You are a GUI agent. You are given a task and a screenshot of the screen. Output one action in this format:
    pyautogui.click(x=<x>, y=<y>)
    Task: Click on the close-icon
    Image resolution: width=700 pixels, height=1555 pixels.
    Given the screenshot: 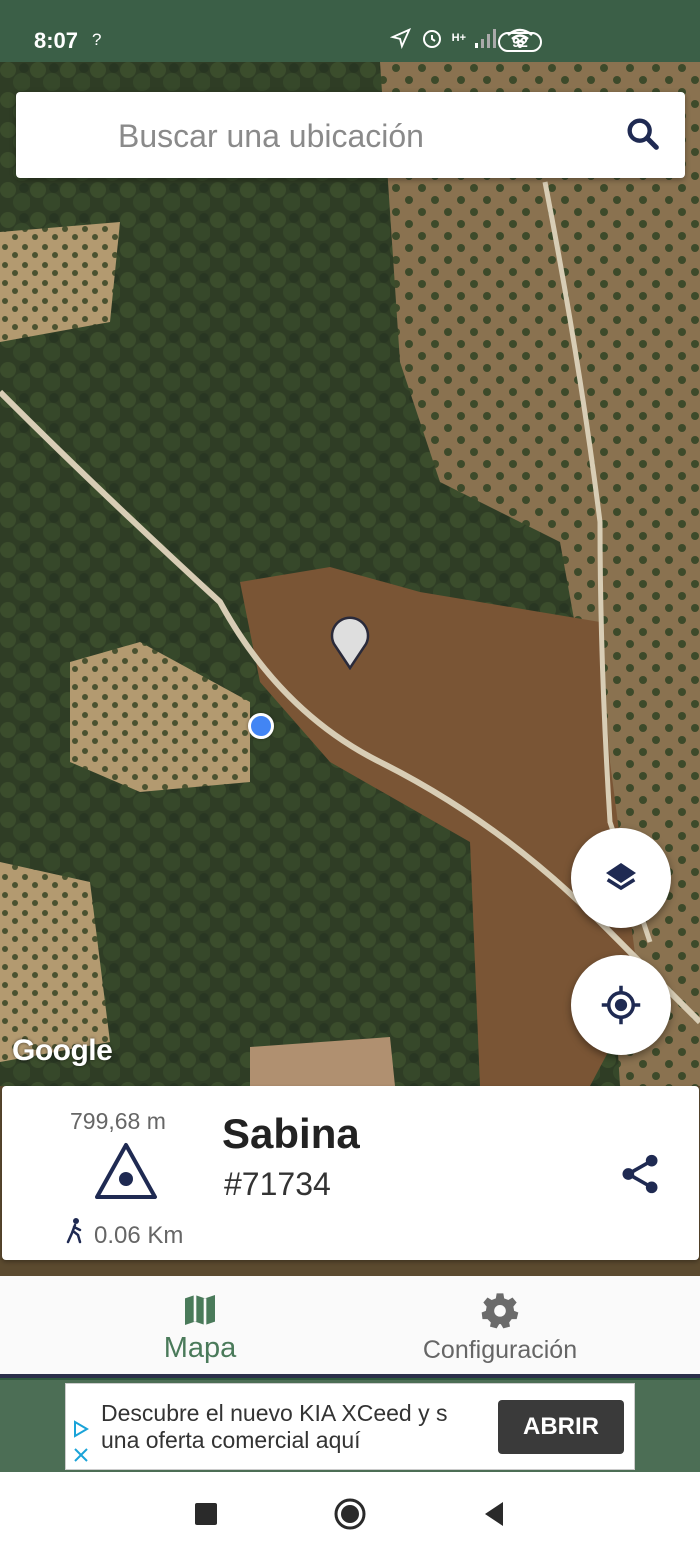 What is the action you would take?
    pyautogui.click(x=81, y=1455)
    